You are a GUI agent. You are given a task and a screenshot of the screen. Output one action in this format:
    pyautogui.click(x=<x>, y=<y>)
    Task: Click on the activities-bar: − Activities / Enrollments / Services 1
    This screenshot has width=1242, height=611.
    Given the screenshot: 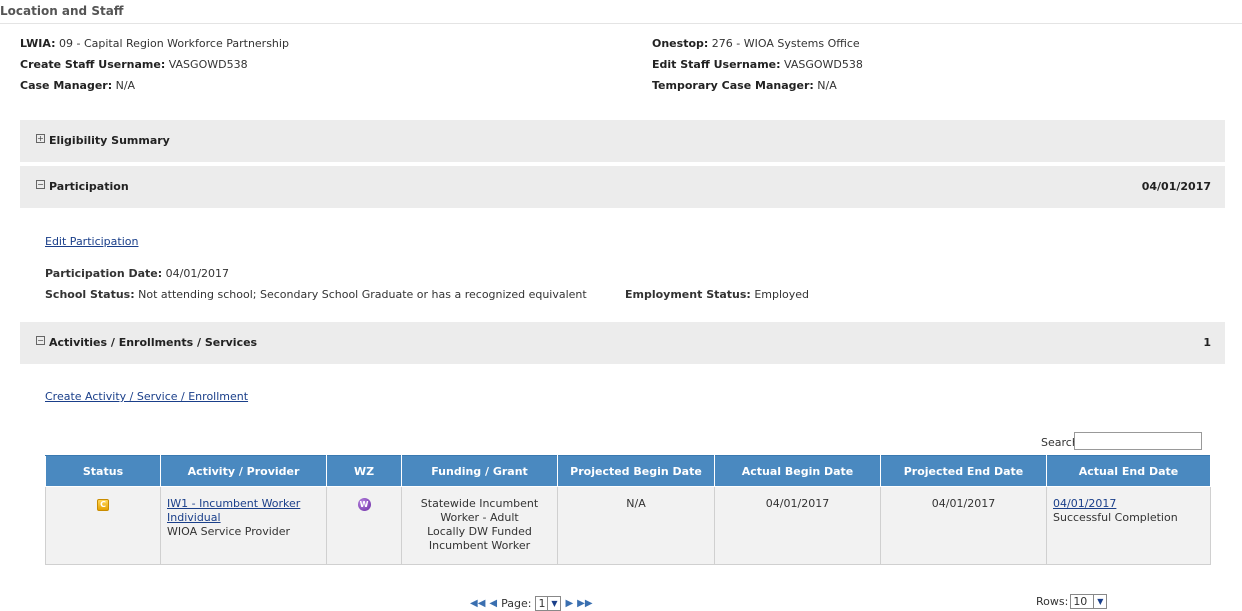 What is the action you would take?
    pyautogui.click(x=622, y=343)
    